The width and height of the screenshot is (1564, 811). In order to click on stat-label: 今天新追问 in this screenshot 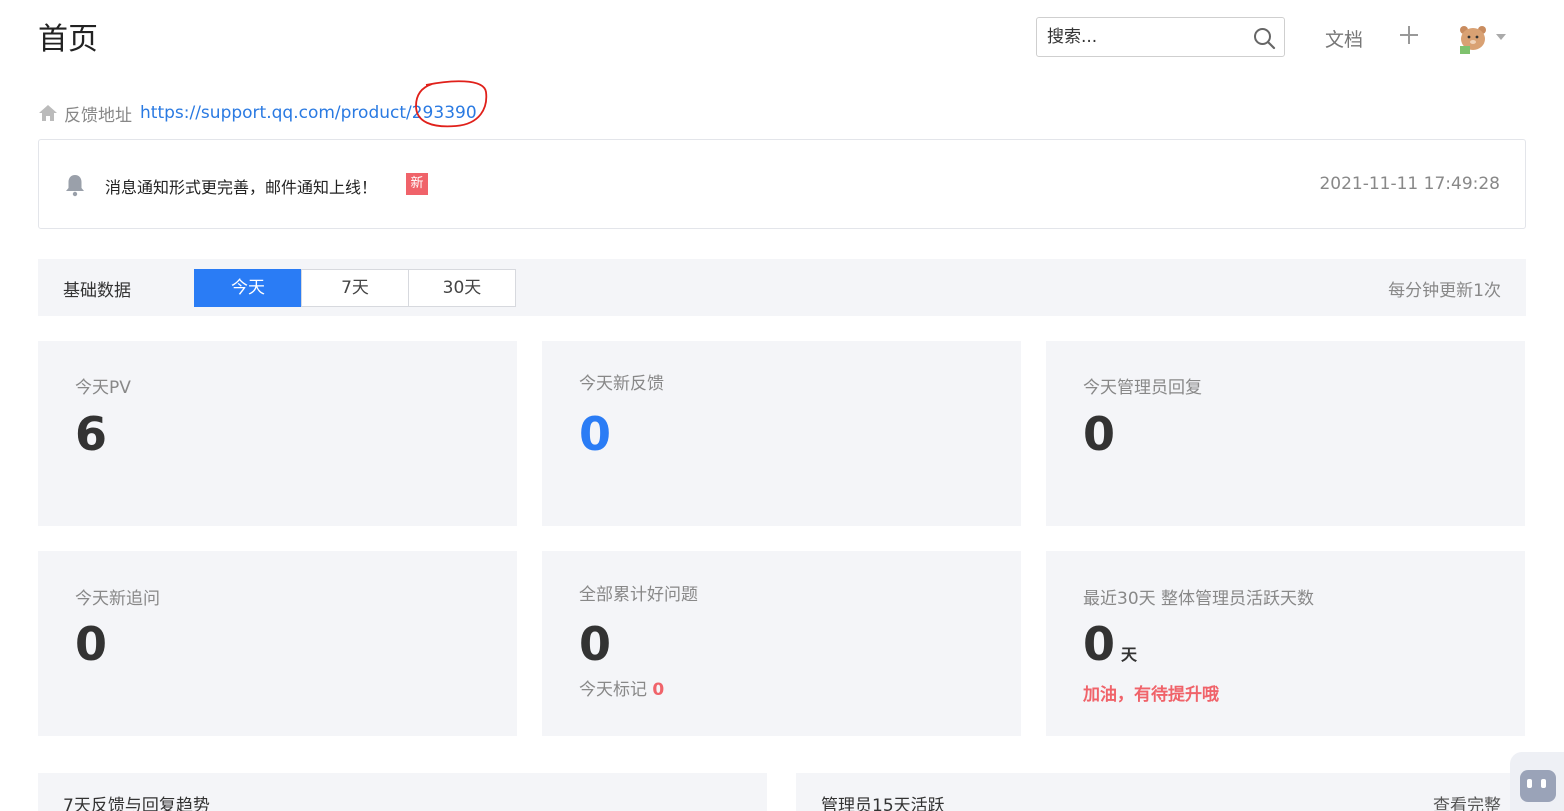, I will do `click(117, 599)`.